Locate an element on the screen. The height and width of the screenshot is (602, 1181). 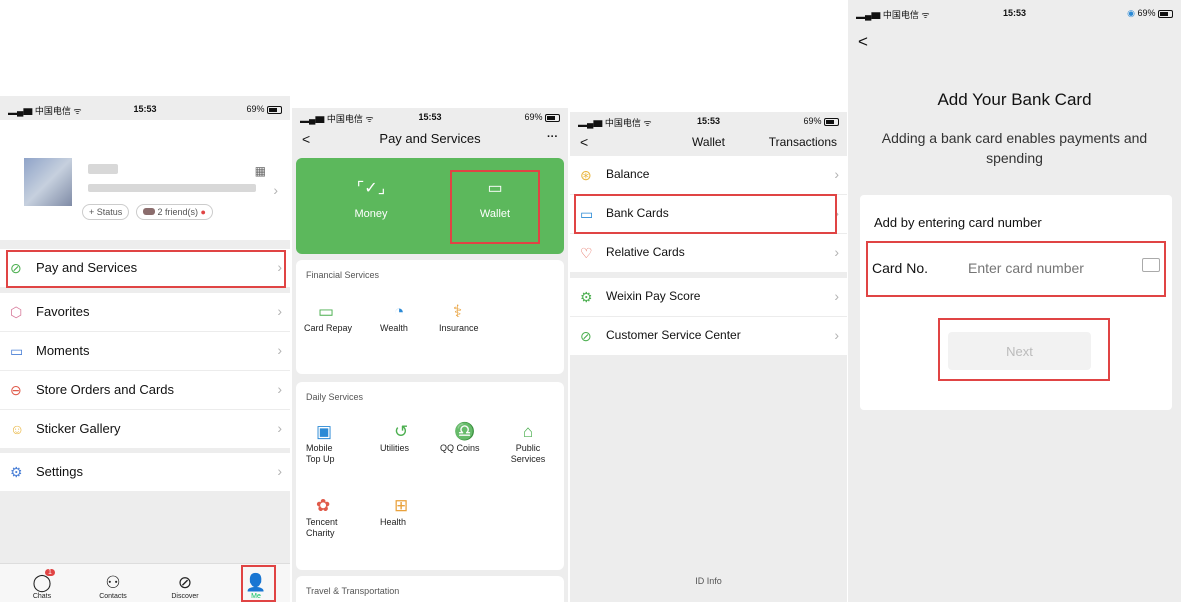
status-bar: ▂▄▆ 中国电信 ᯤ 15:53 69% is located at coordinates (708, 121).